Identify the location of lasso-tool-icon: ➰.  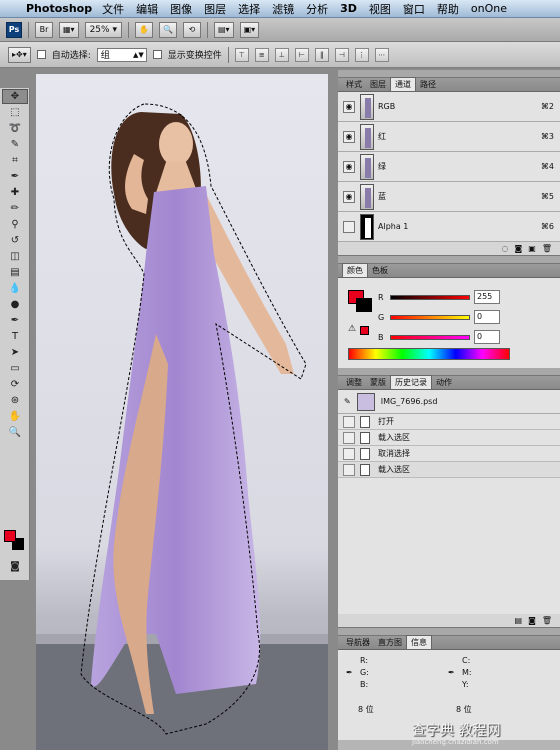
(15, 128).